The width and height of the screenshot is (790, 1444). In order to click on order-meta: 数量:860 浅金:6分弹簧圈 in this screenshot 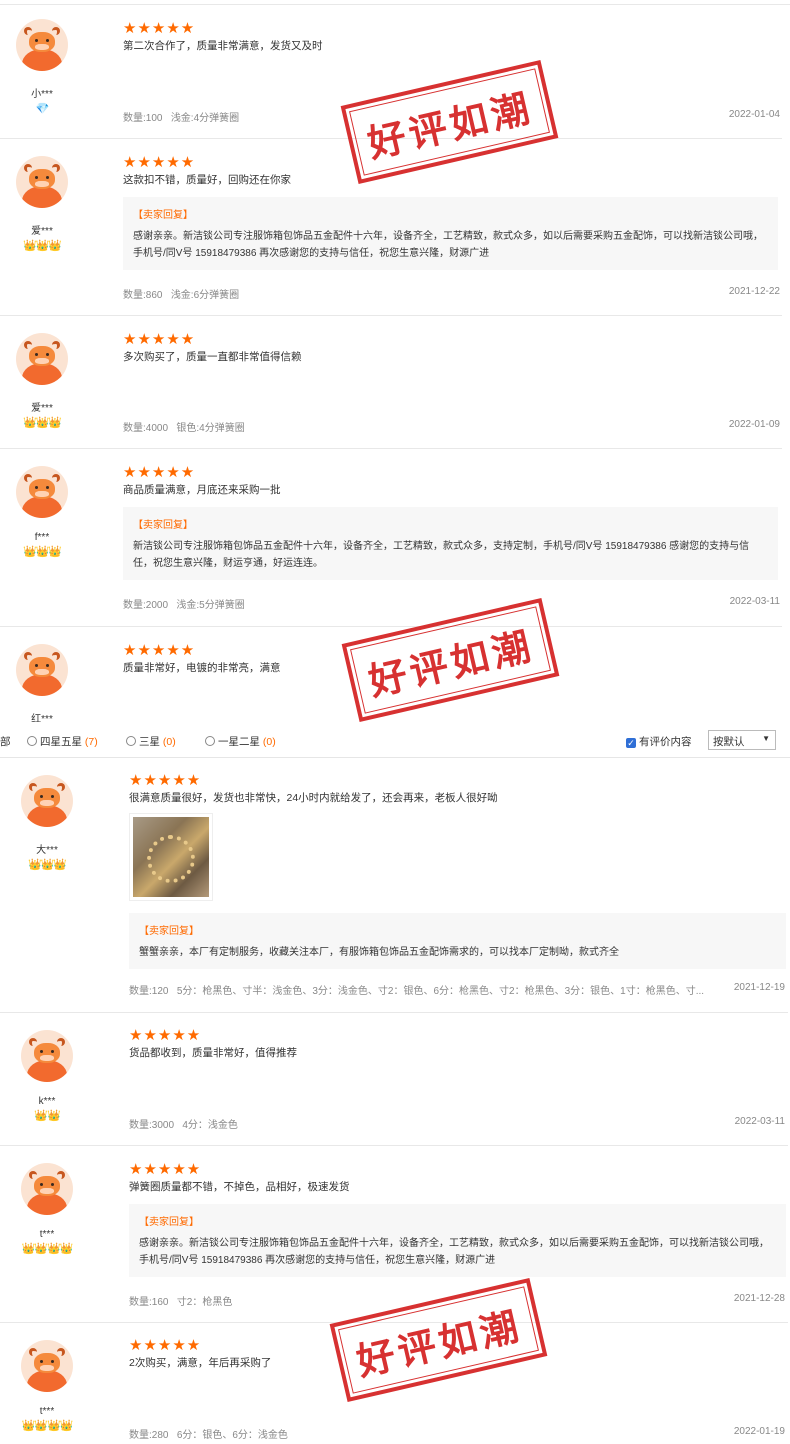, I will do `click(181, 295)`.